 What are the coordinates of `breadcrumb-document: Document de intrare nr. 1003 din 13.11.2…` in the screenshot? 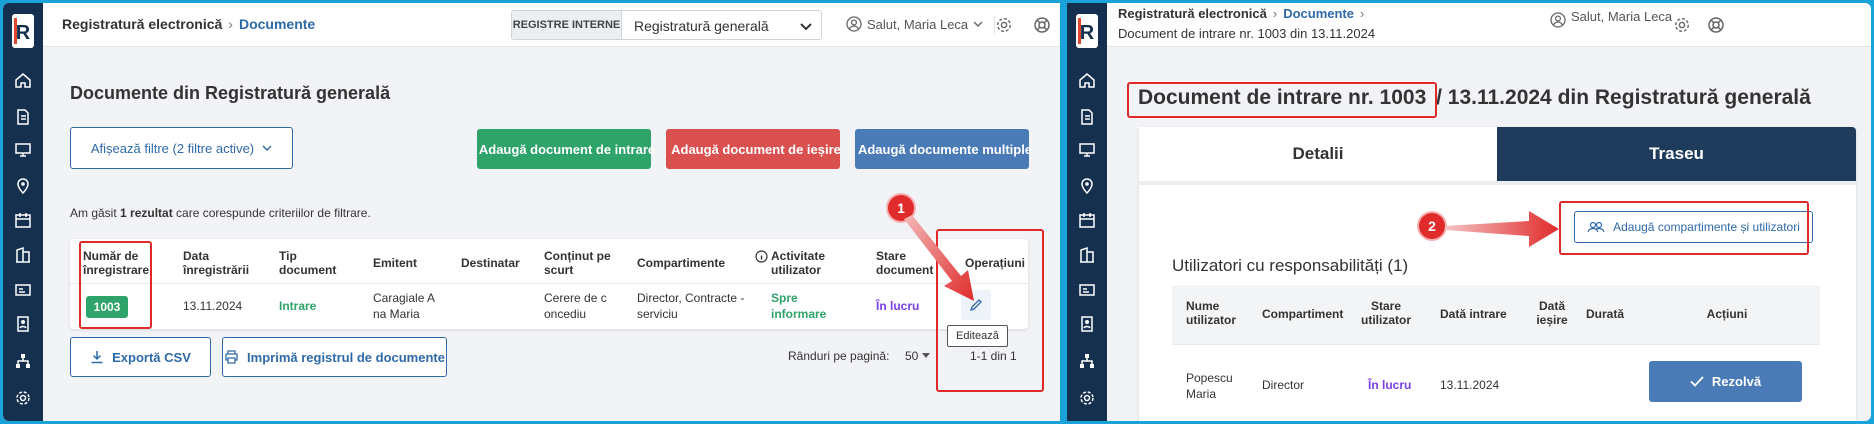 It's located at (1247, 33).